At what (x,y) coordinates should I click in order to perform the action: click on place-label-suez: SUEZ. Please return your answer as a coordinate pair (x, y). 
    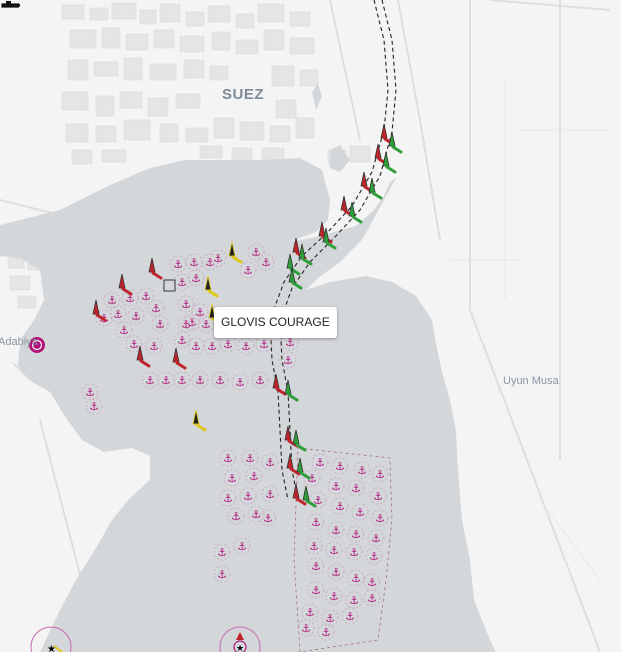
    Looking at the image, I should click on (243, 94).